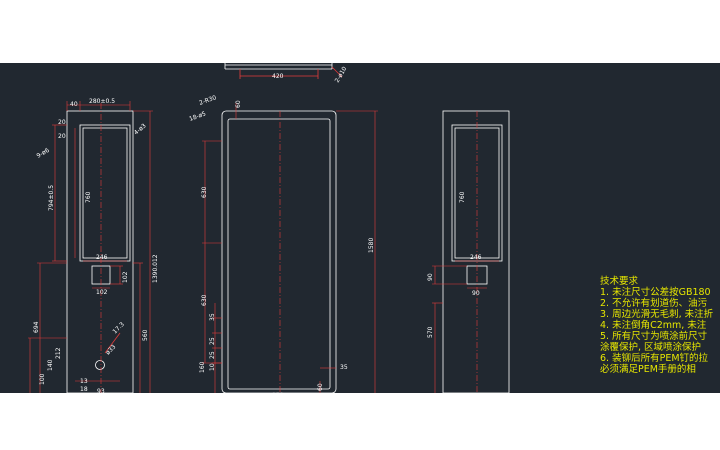 The width and height of the screenshot is (720, 450). I want to click on dim-left-top-width: 280±0.5, so click(102, 101).